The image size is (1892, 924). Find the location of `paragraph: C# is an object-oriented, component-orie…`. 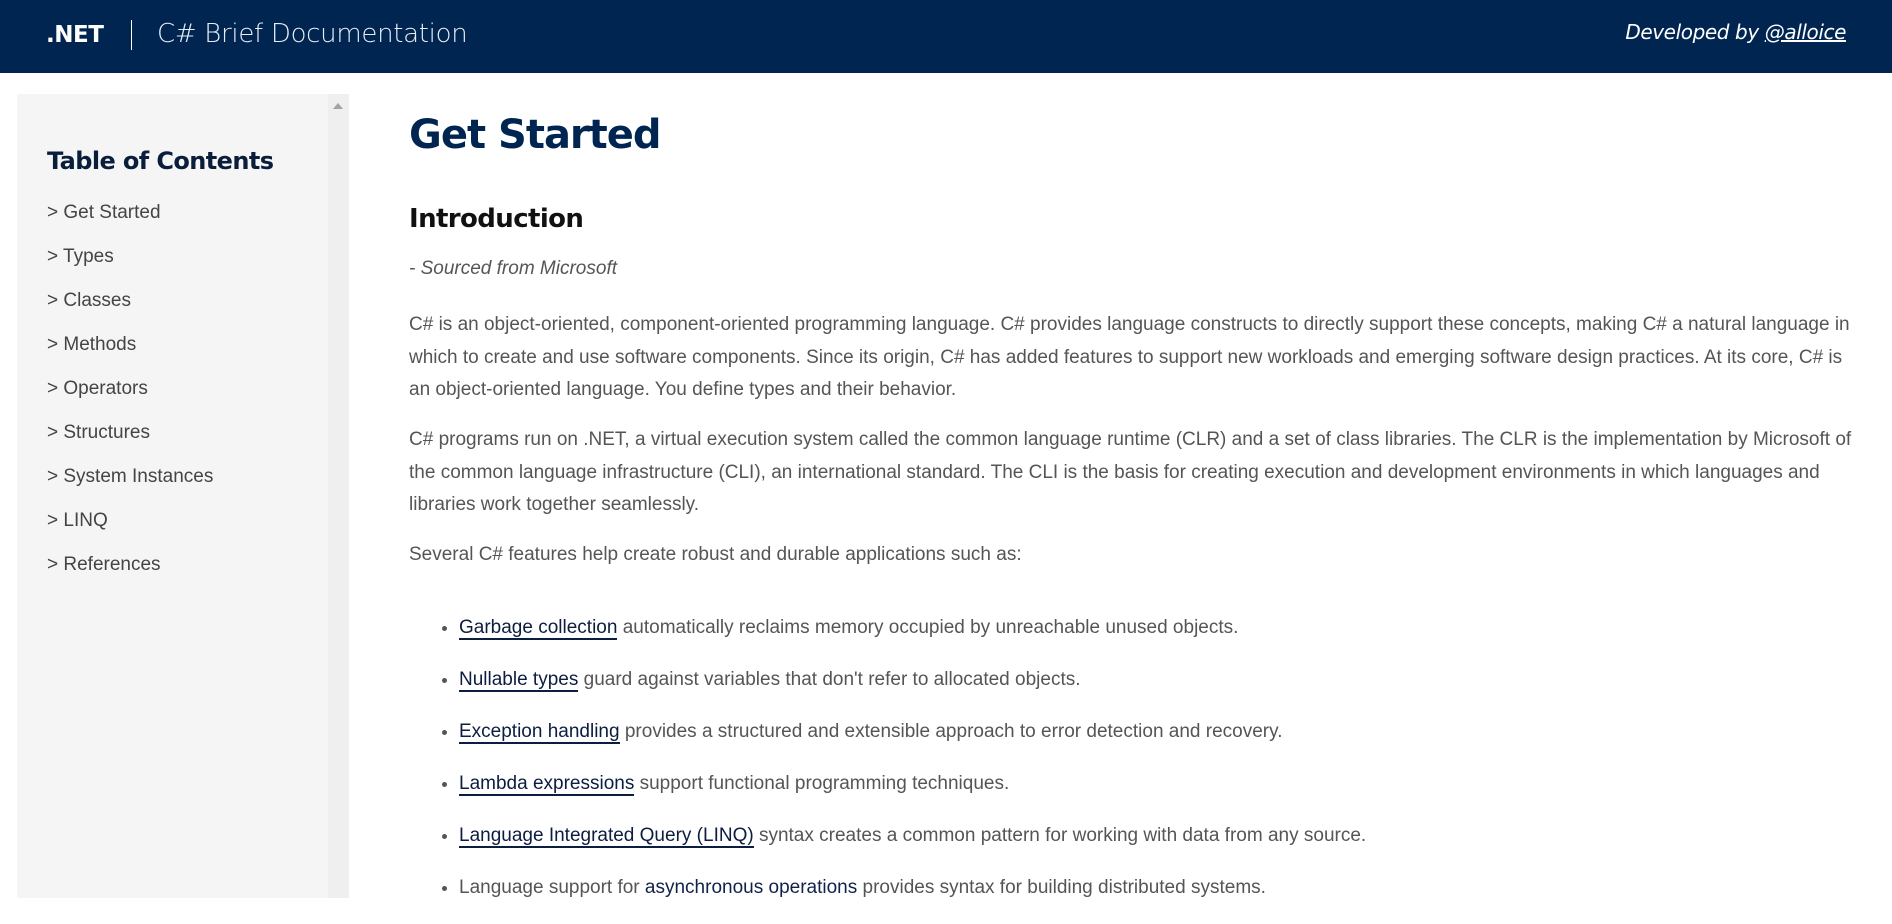

paragraph: C# is an object-oriented, component-orie… is located at coordinates (1129, 357).